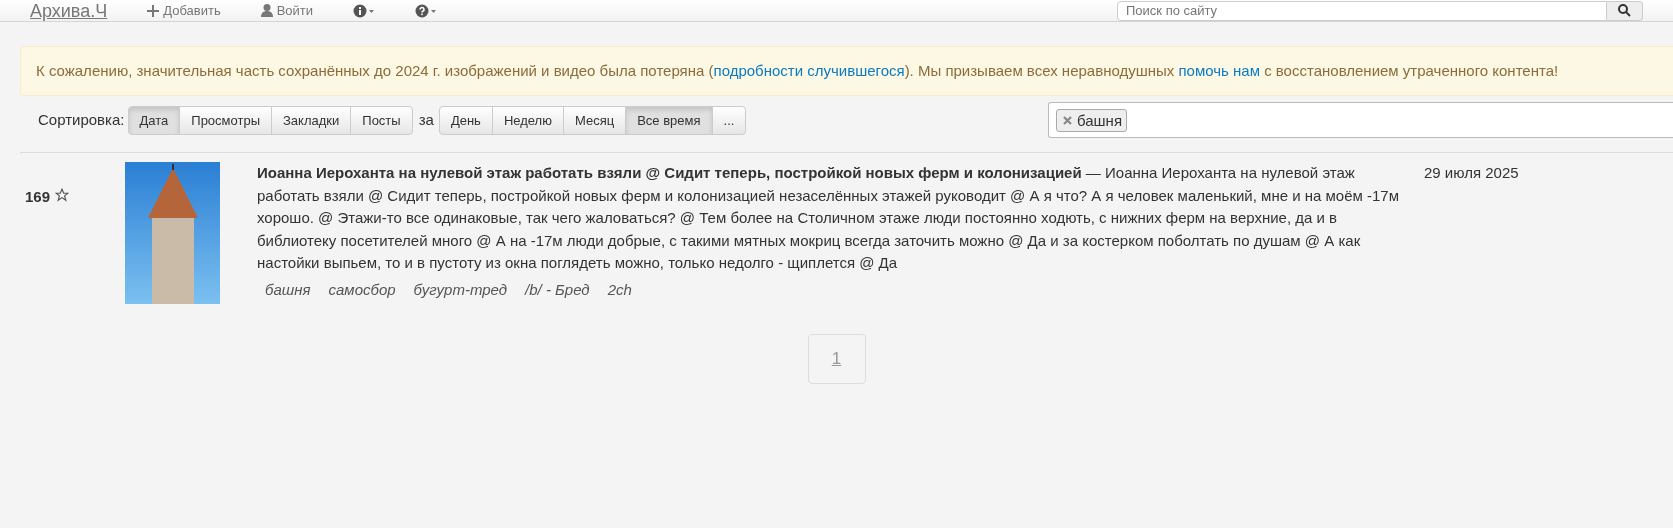 The image size is (1673, 528). What do you see at coordinates (619, 289) in the screenshot?
I see `tag-link: 2ch` at bounding box center [619, 289].